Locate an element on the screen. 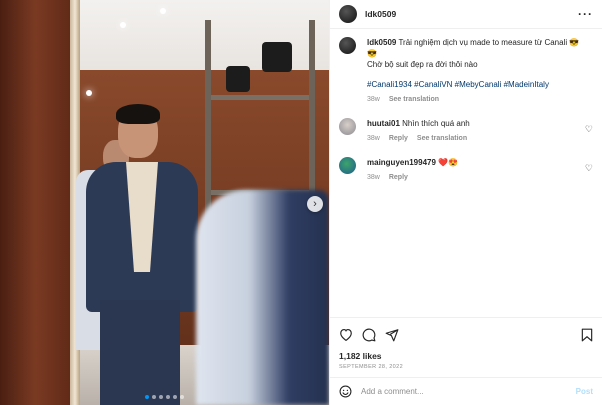 This screenshot has height=405, width=602. add-comment-input is located at coordinates (468, 391).